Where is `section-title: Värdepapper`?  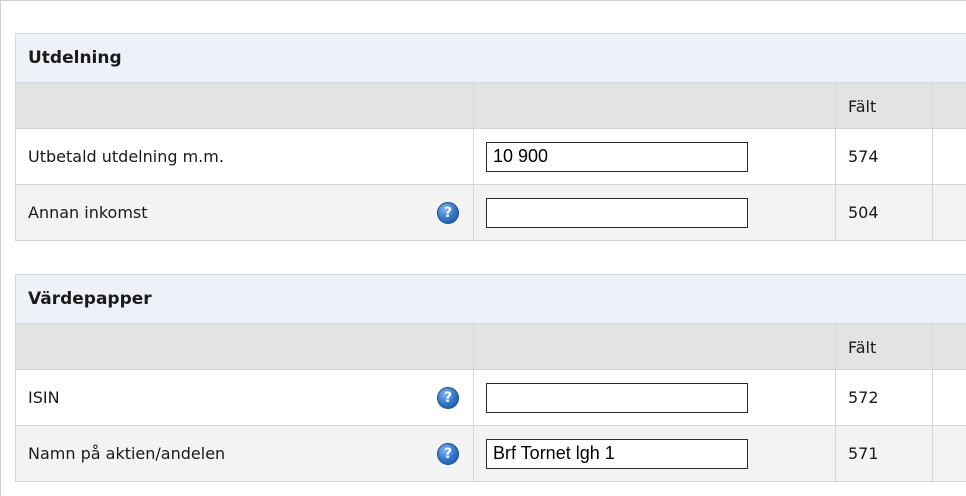
section-title: Värdepapper is located at coordinates (490, 299).